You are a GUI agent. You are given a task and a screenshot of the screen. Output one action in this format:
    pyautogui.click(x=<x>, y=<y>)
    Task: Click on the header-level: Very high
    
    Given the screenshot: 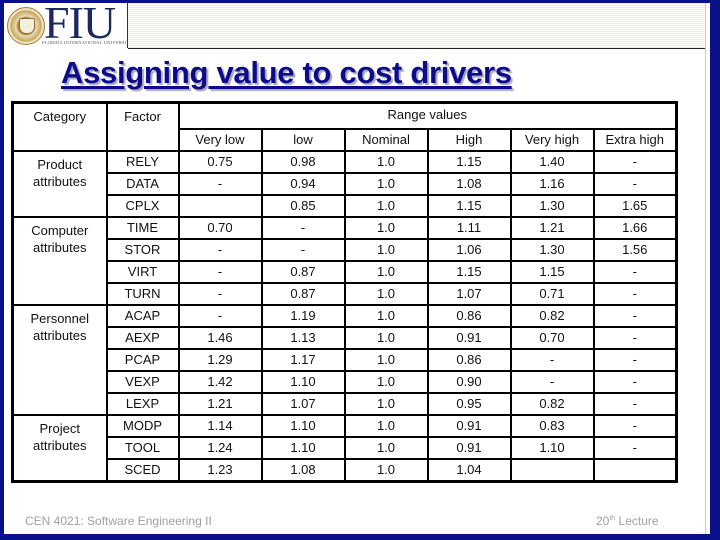 What is the action you would take?
    pyautogui.click(x=552, y=140)
    